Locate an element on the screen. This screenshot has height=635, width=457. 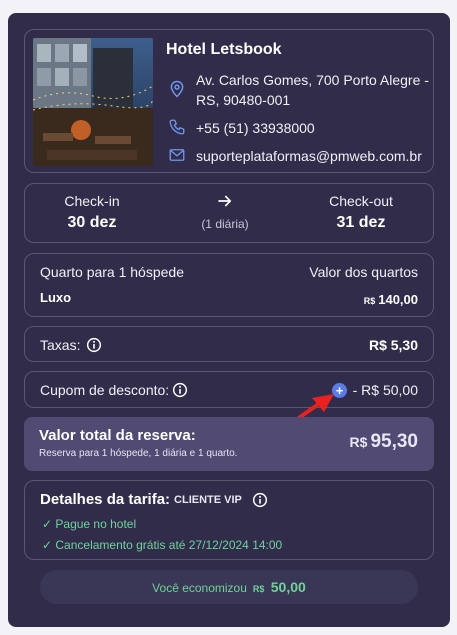
taxes-value: R$ 5,30 is located at coordinates (393, 345).